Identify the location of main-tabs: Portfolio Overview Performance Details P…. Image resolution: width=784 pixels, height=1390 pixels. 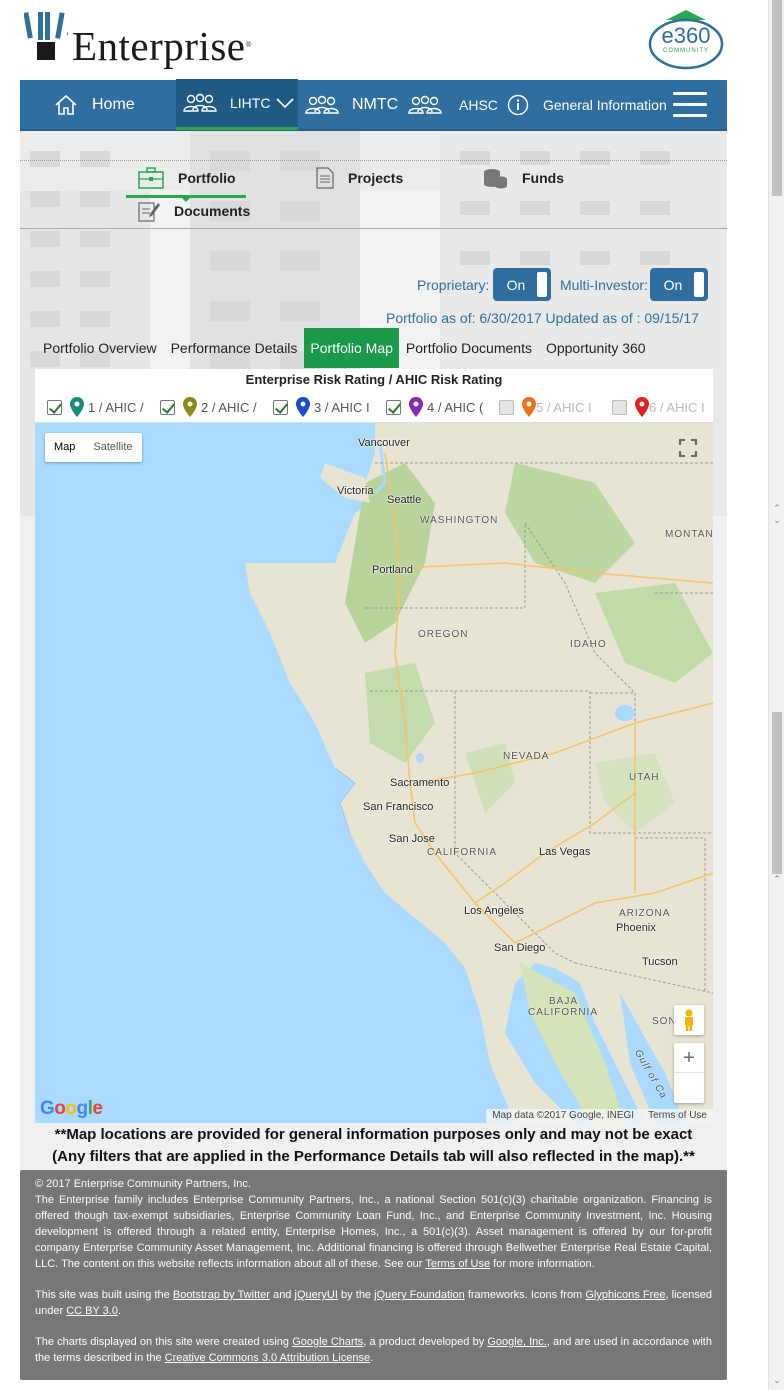
(344, 348).